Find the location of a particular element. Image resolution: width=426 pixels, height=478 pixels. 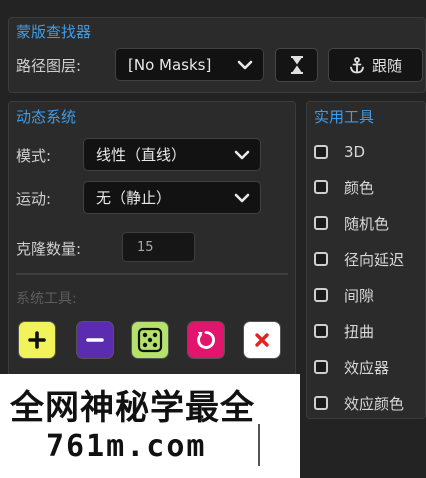

delete-button is located at coordinates (262, 340).